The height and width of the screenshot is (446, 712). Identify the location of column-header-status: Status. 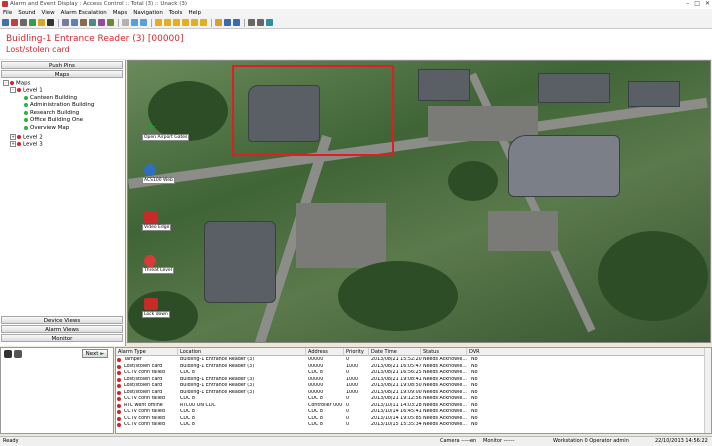
(444, 352).